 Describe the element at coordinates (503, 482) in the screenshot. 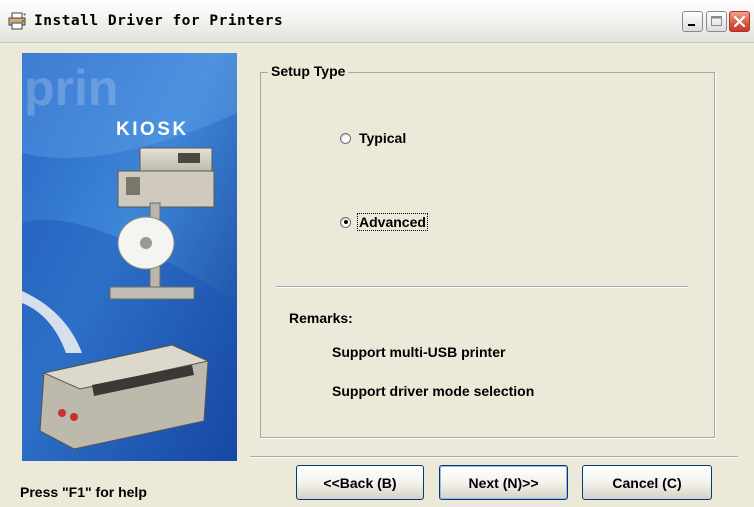

I see `next-button: Next (N)>>` at that location.